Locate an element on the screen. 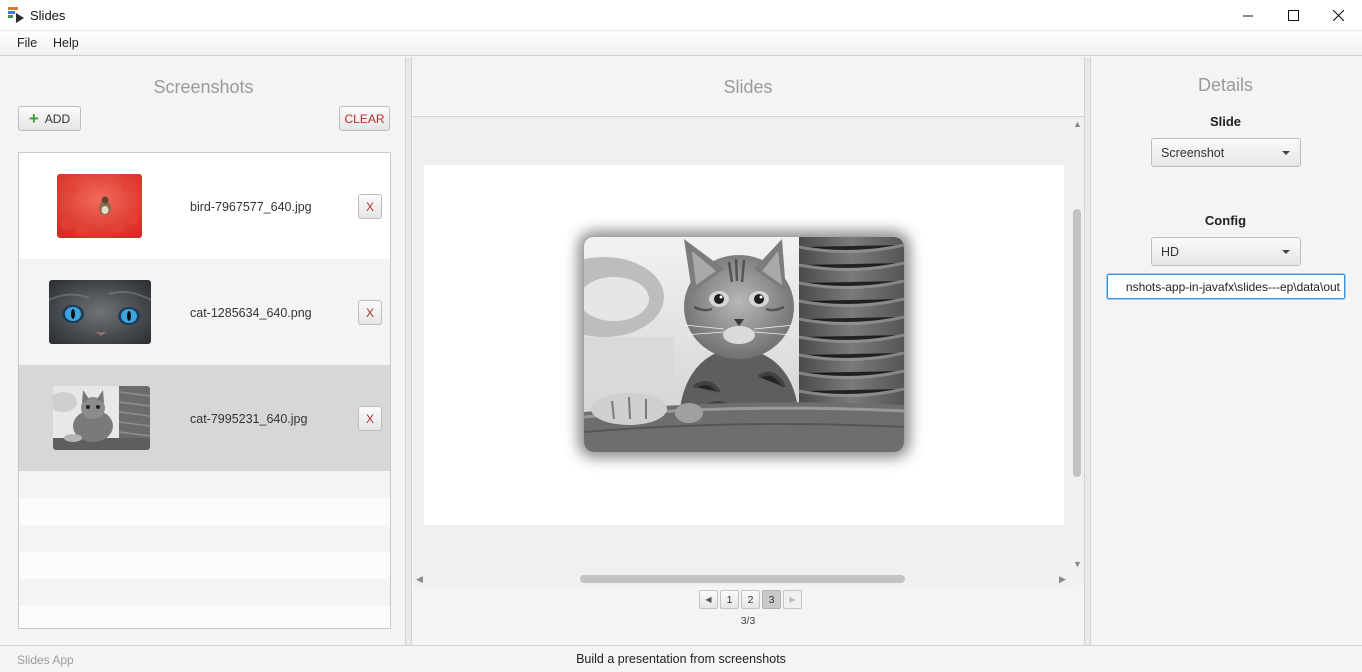 The image size is (1362, 672). menu-help: Help is located at coordinates (66, 43).